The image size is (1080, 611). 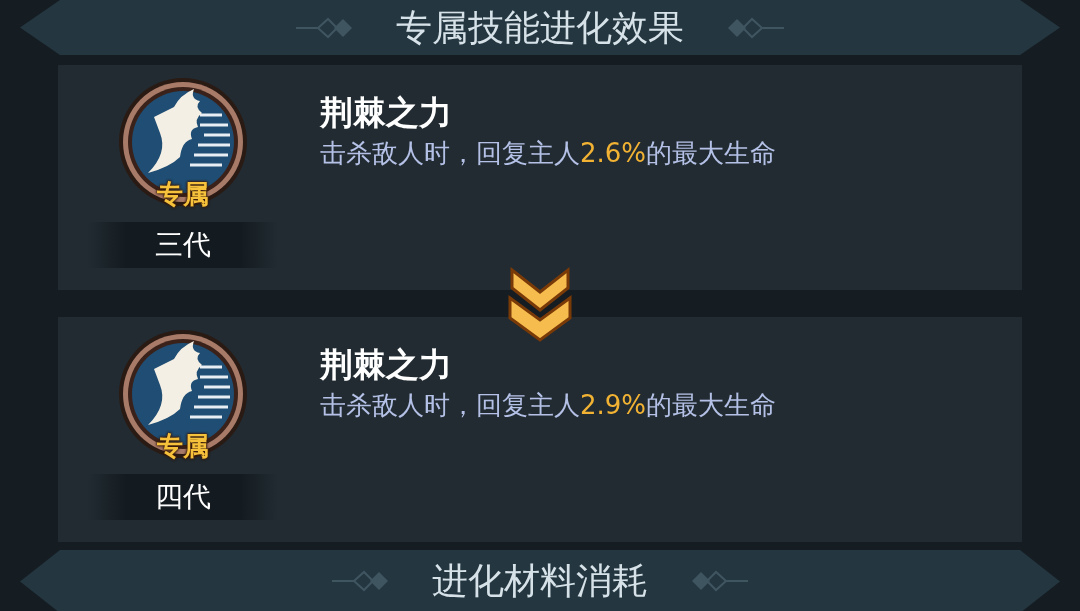 What do you see at coordinates (540, 305) in the screenshot?
I see `double-chevron-down-icon` at bounding box center [540, 305].